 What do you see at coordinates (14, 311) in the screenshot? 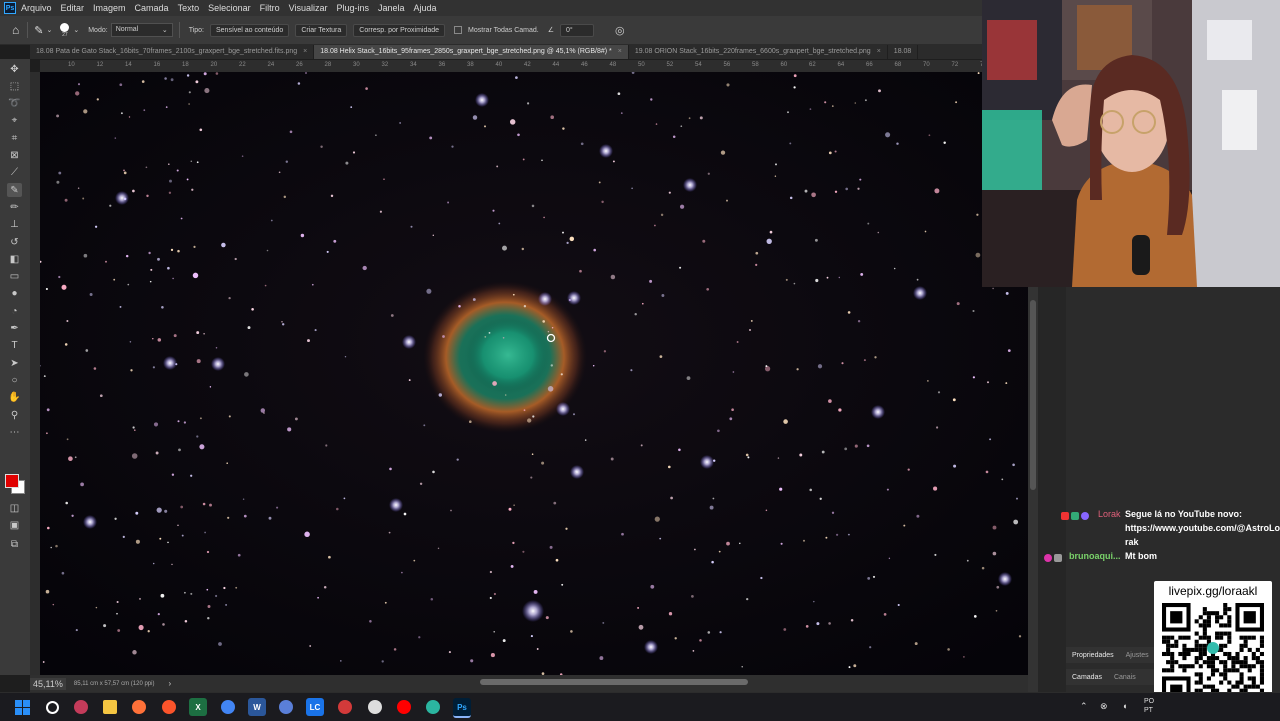
I see `dodge-tool-icon: ◔` at bounding box center [14, 311].